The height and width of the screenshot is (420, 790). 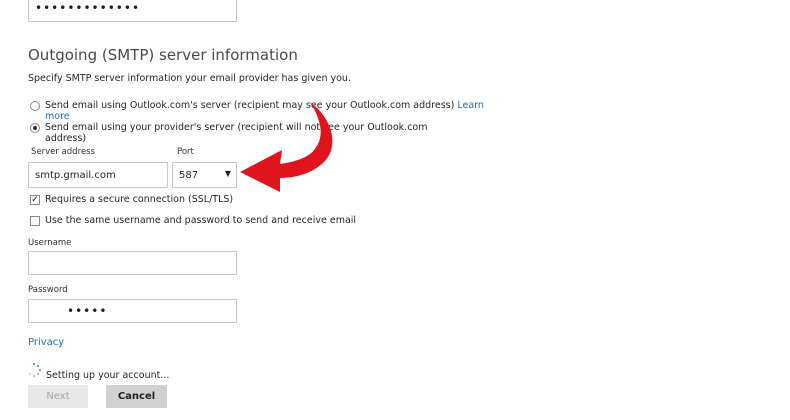 I want to click on username-label: Username, so click(x=50, y=243).